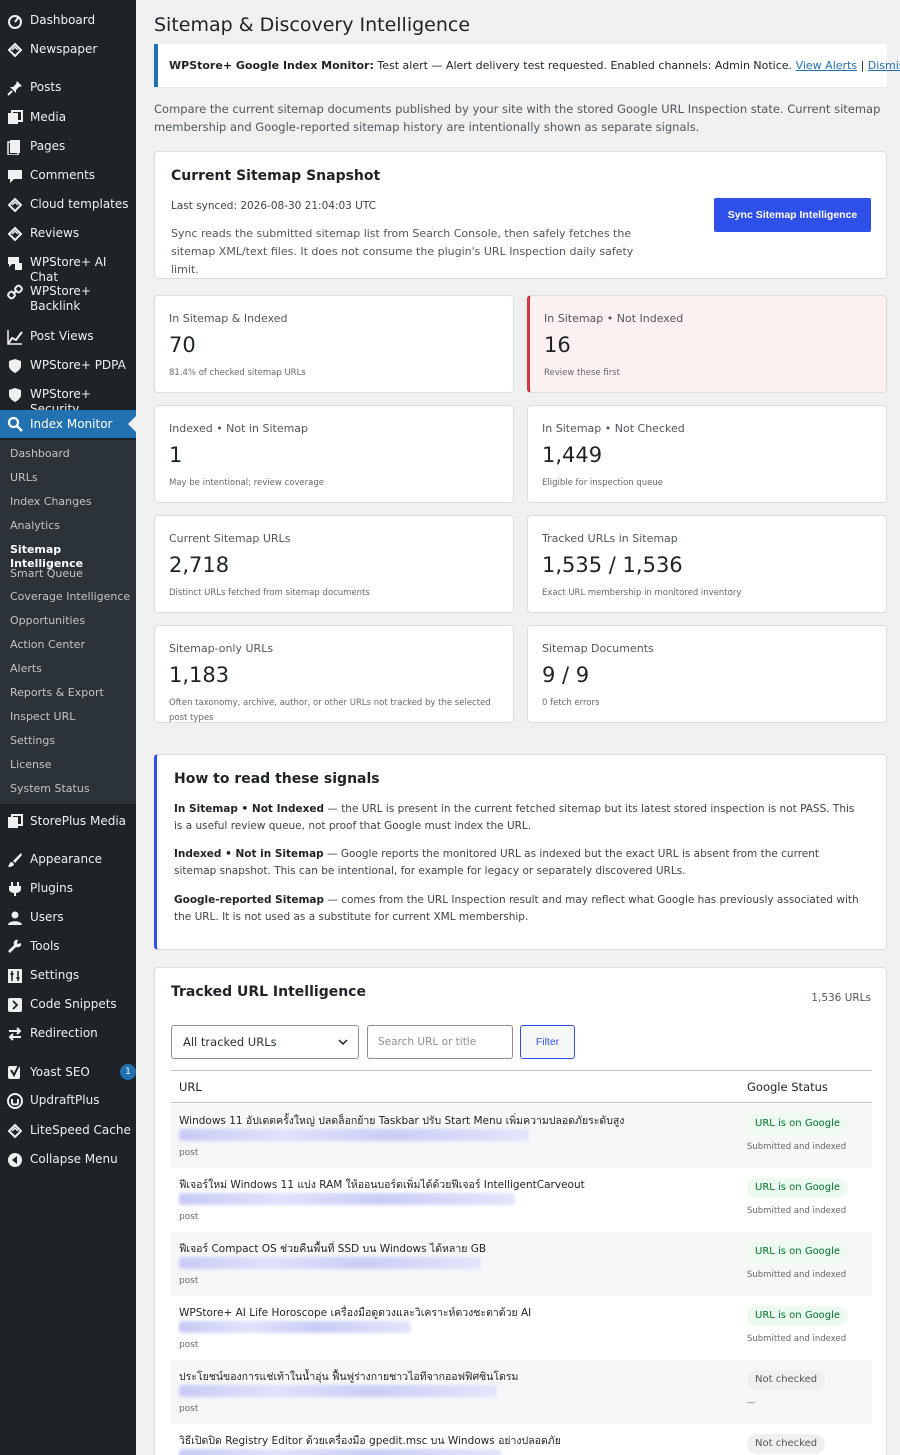 The image size is (900, 1455). What do you see at coordinates (51, 502) in the screenshot?
I see `submenu-item-index-changes: Index Changes` at bounding box center [51, 502].